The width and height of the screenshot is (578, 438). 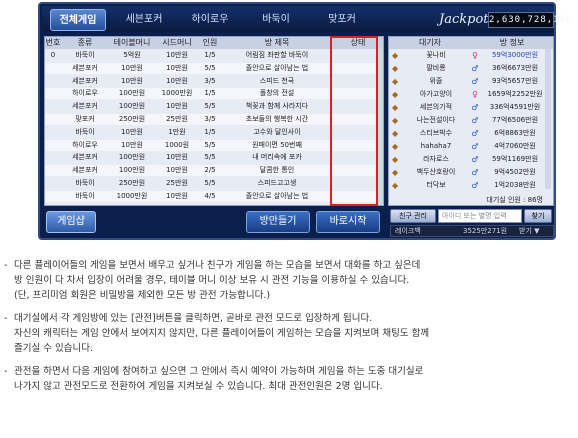 I want to click on room-seed: 1만원, so click(x=177, y=131).